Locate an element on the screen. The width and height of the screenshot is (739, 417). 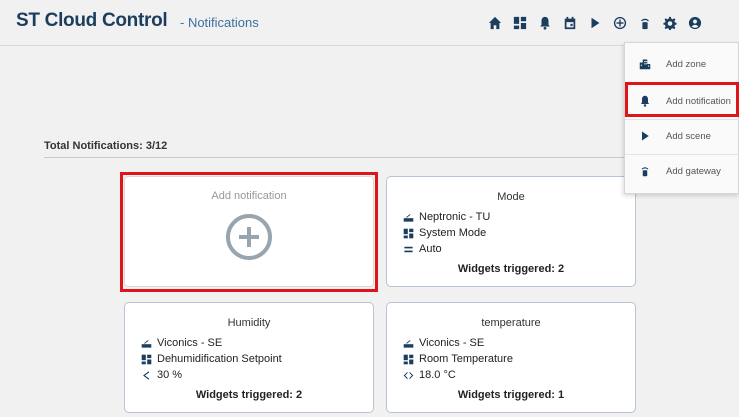
dashboard-icon is located at coordinates (520, 23).